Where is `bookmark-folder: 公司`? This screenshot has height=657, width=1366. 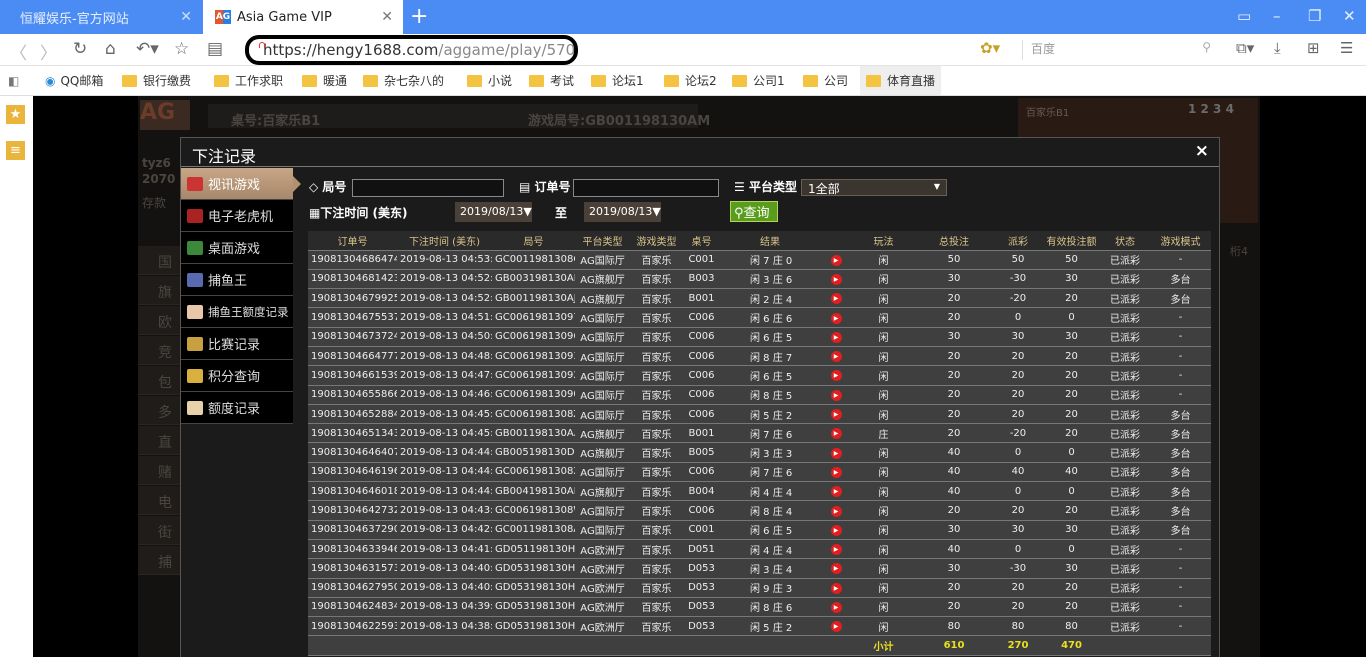
bookmark-folder: 公司 is located at coordinates (825, 80).